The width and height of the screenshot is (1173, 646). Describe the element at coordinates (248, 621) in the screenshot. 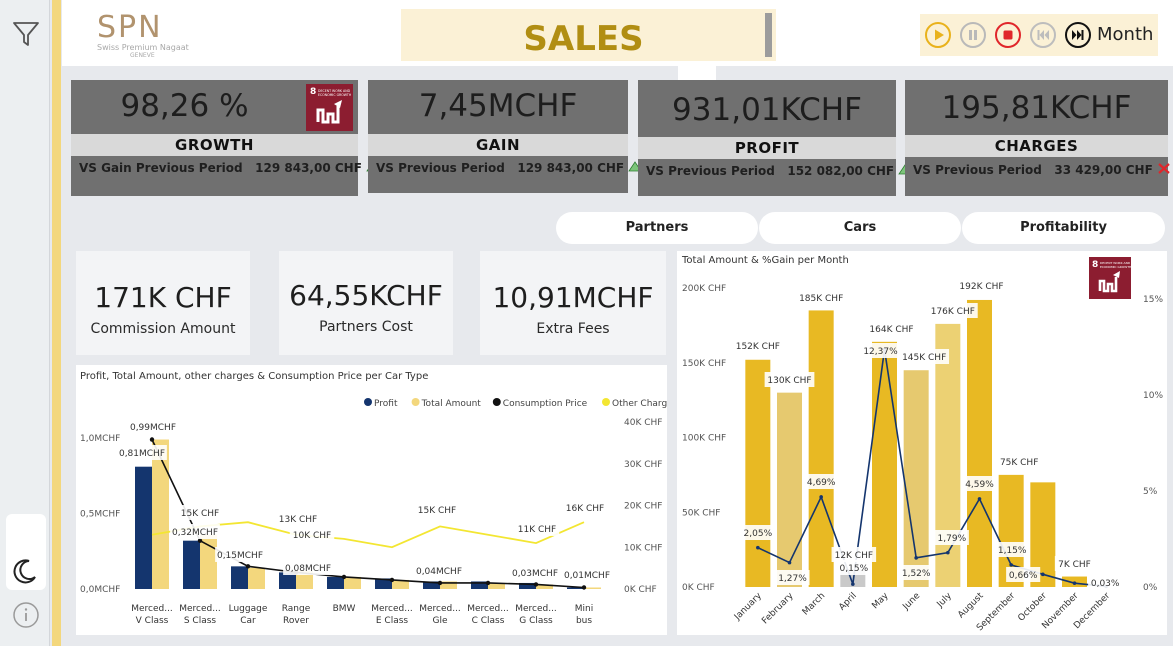

I see `x-tick-label: Car` at that location.